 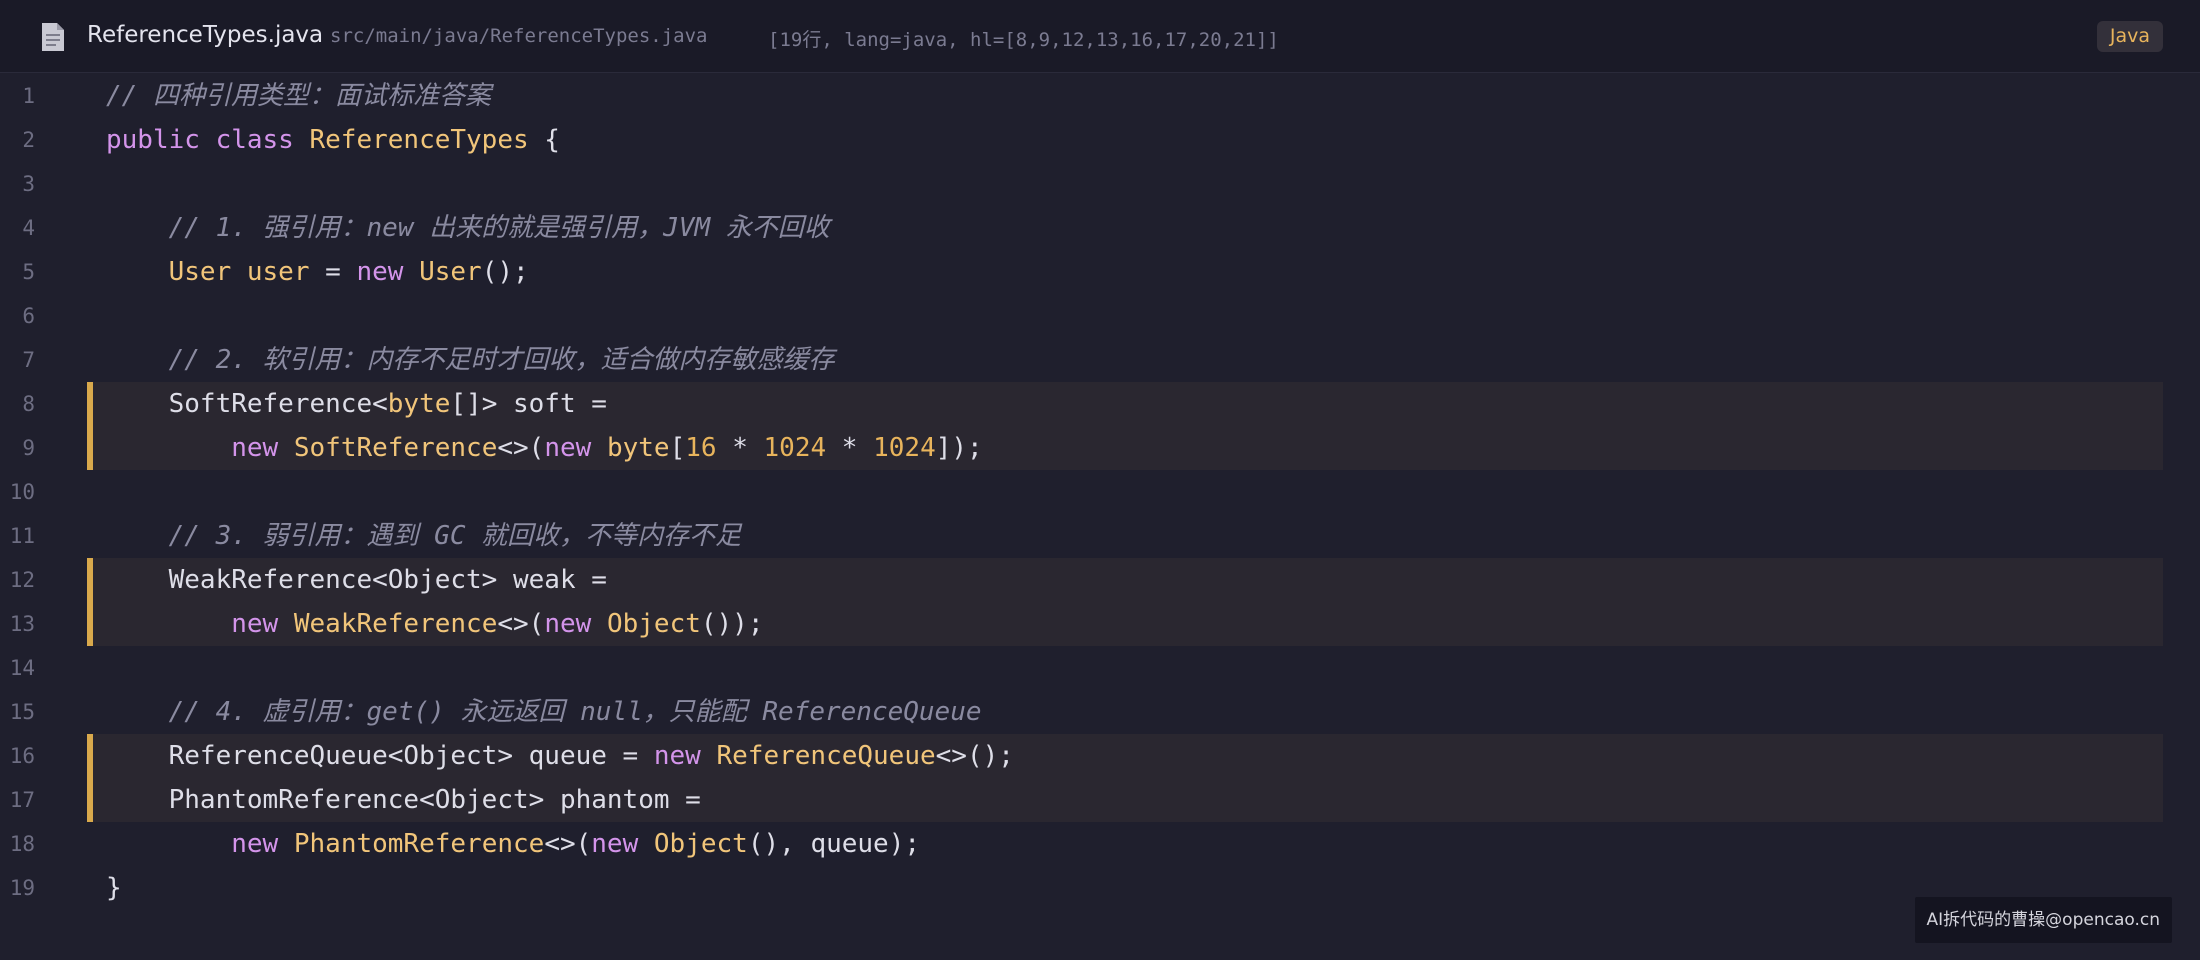 I want to click on code-line: 10, so click(x=1100, y=492).